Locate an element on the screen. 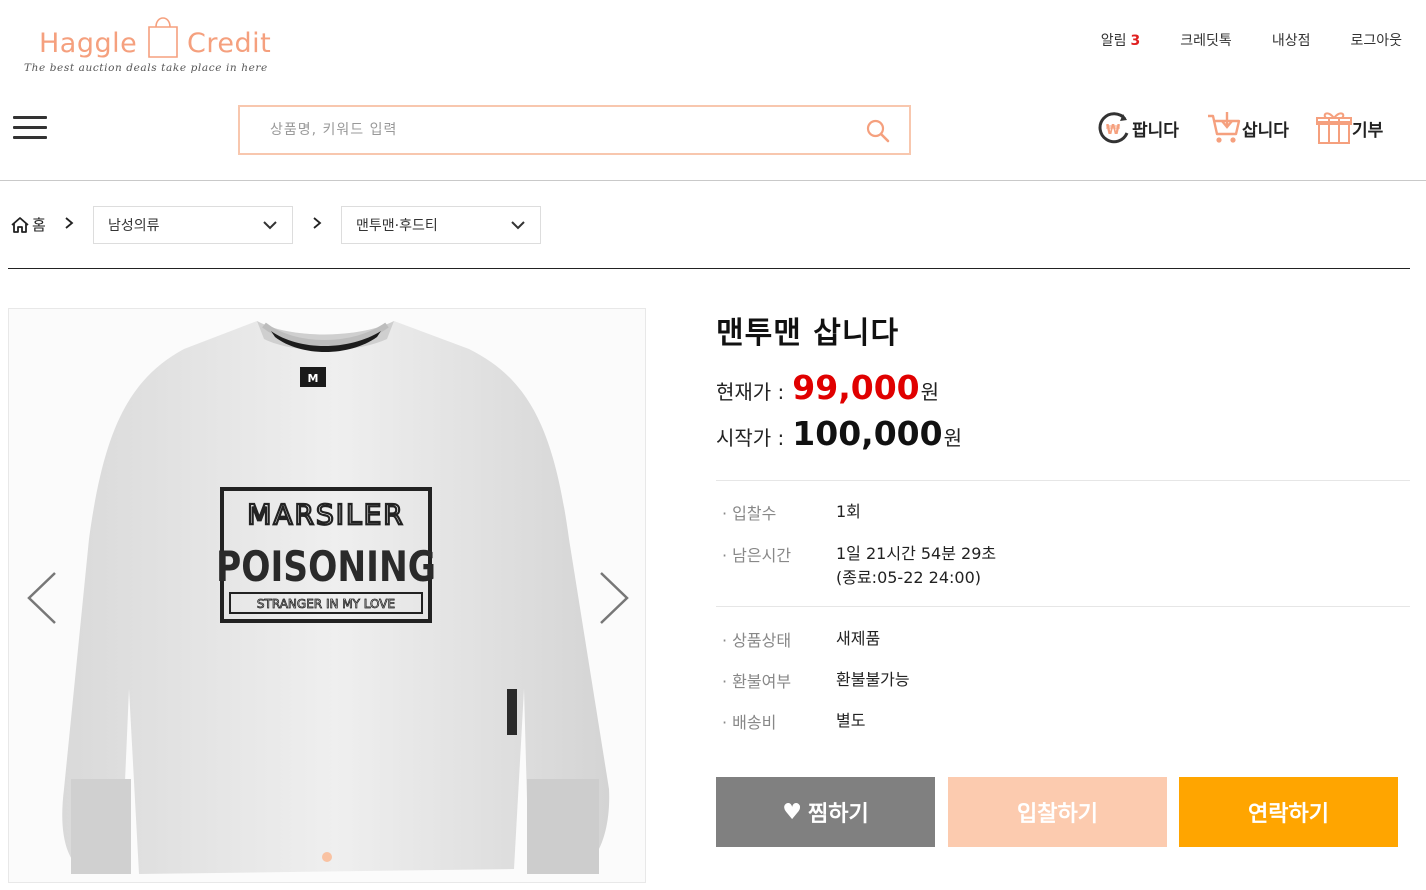 The height and width of the screenshot is (890, 1426). current-price: 현재가 : 99,000 원 is located at coordinates (827, 387).